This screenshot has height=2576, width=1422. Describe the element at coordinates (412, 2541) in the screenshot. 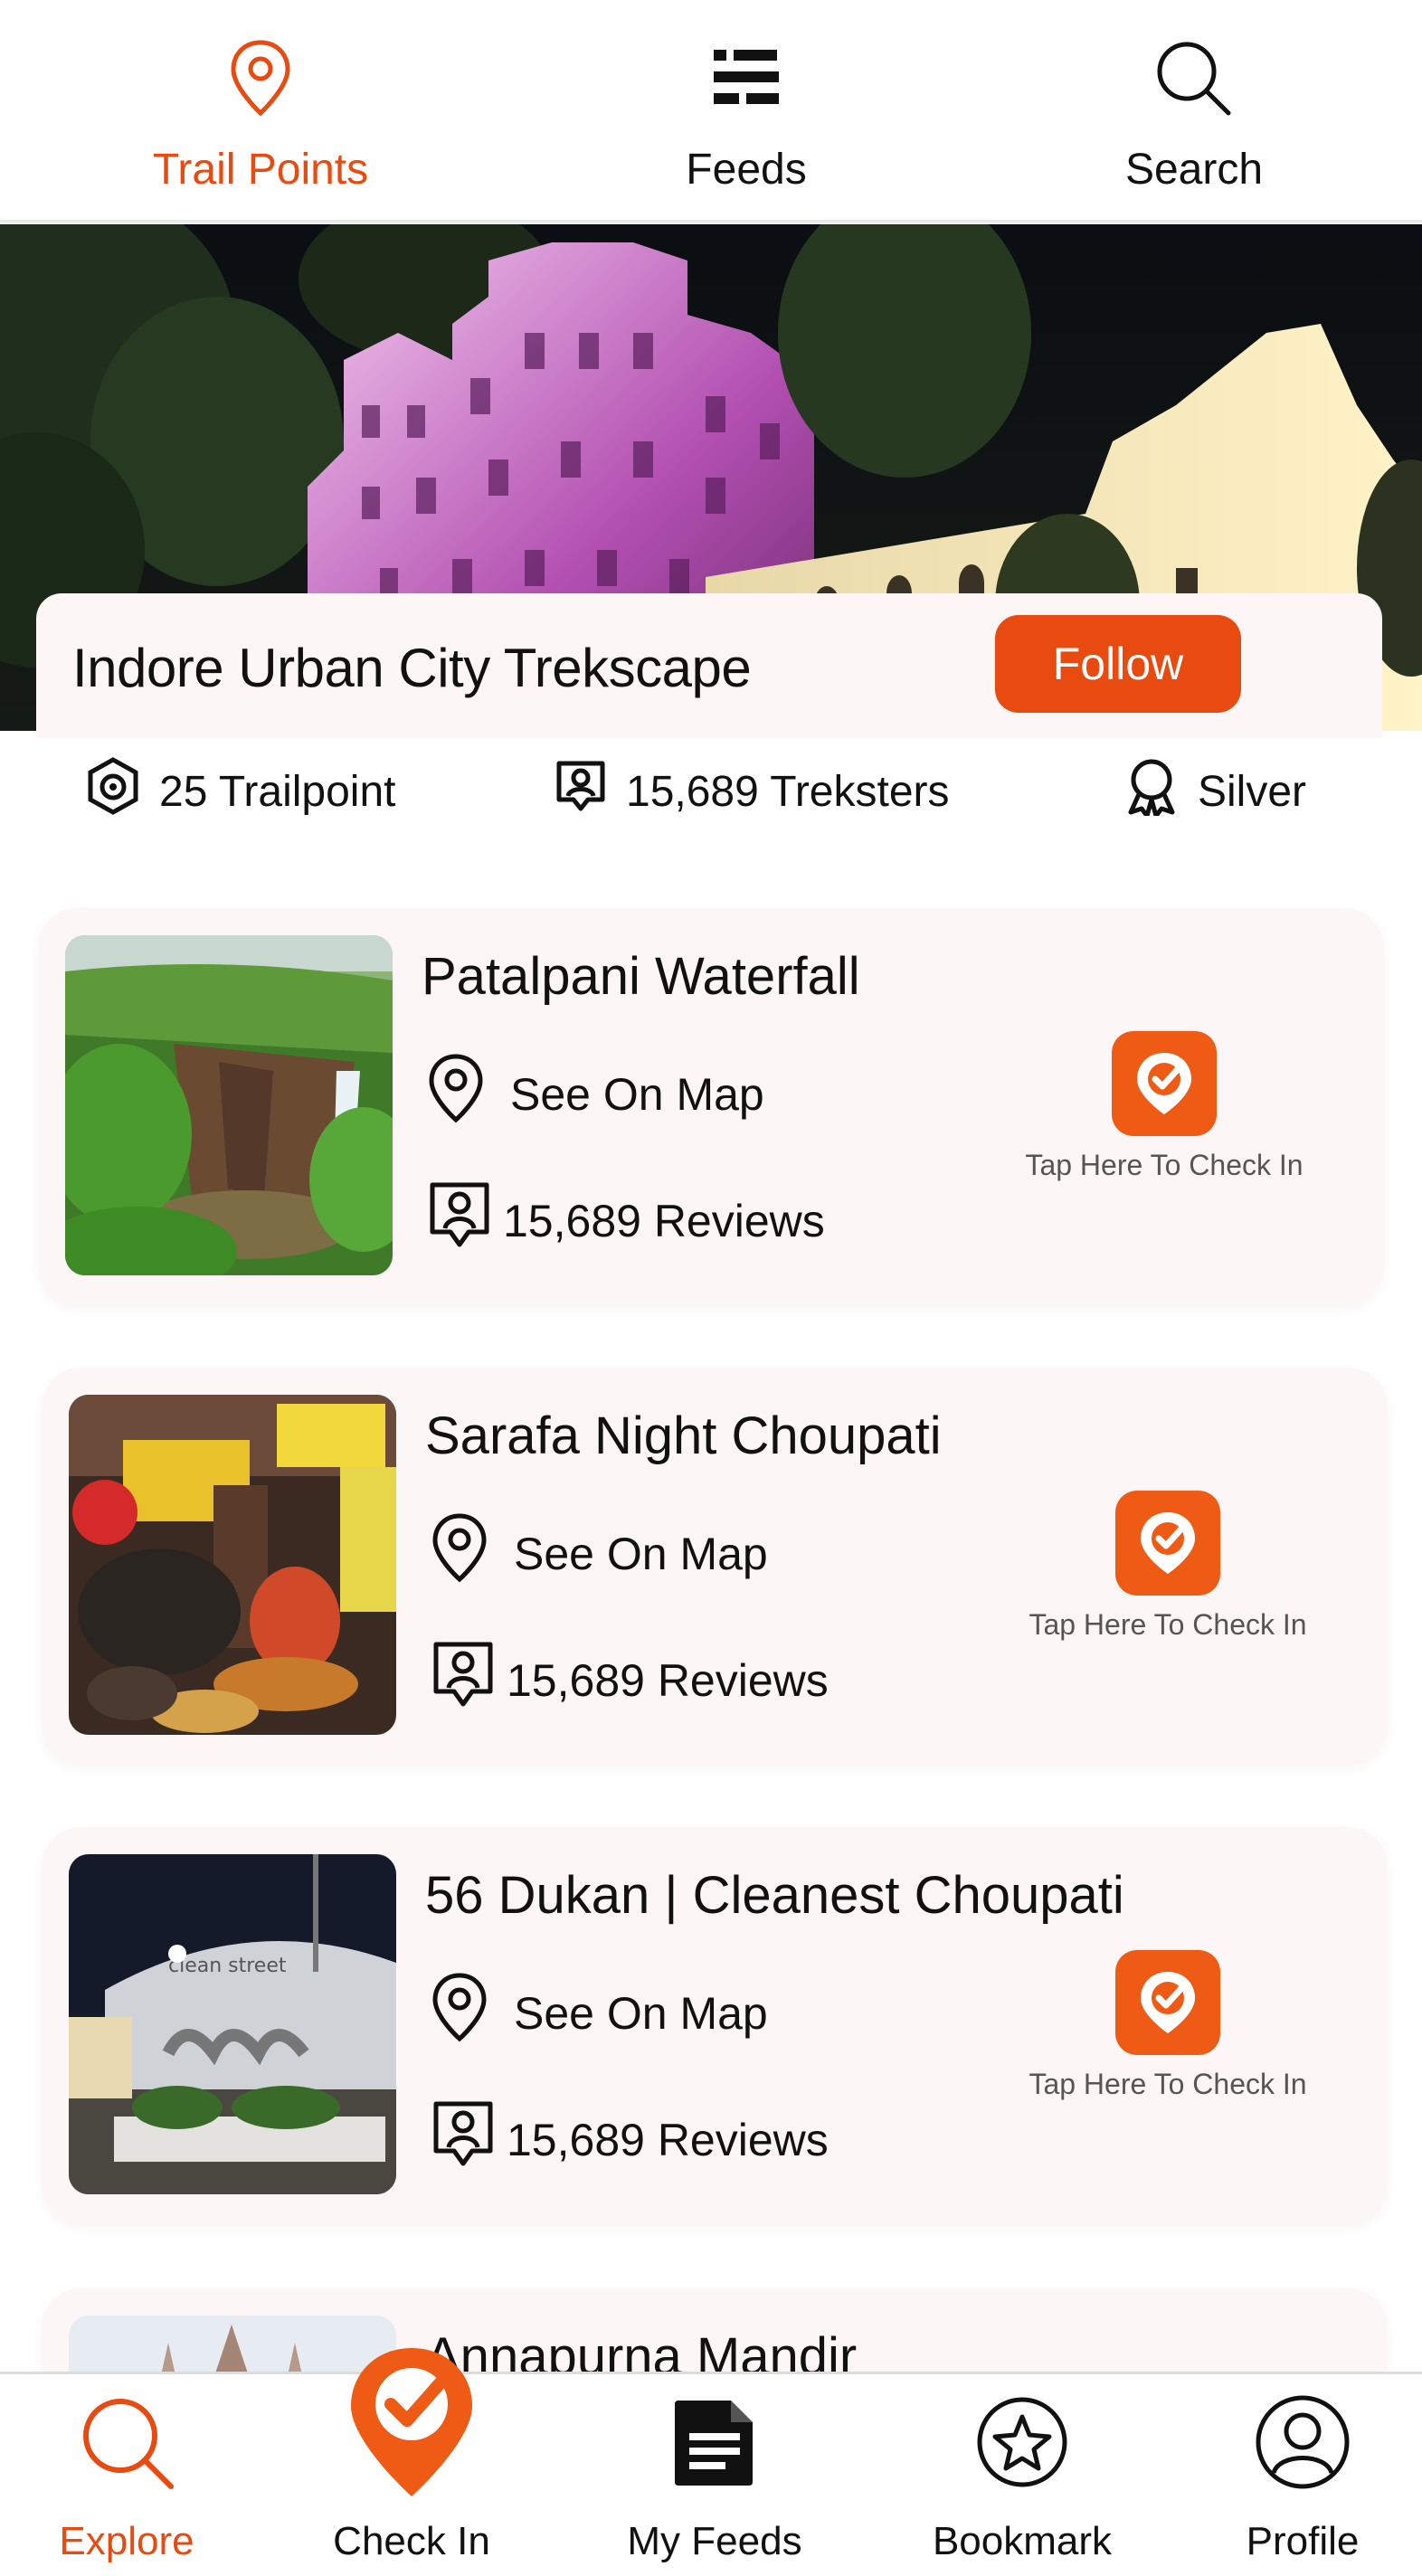

I see `nav-check-in-label: Check In` at that location.